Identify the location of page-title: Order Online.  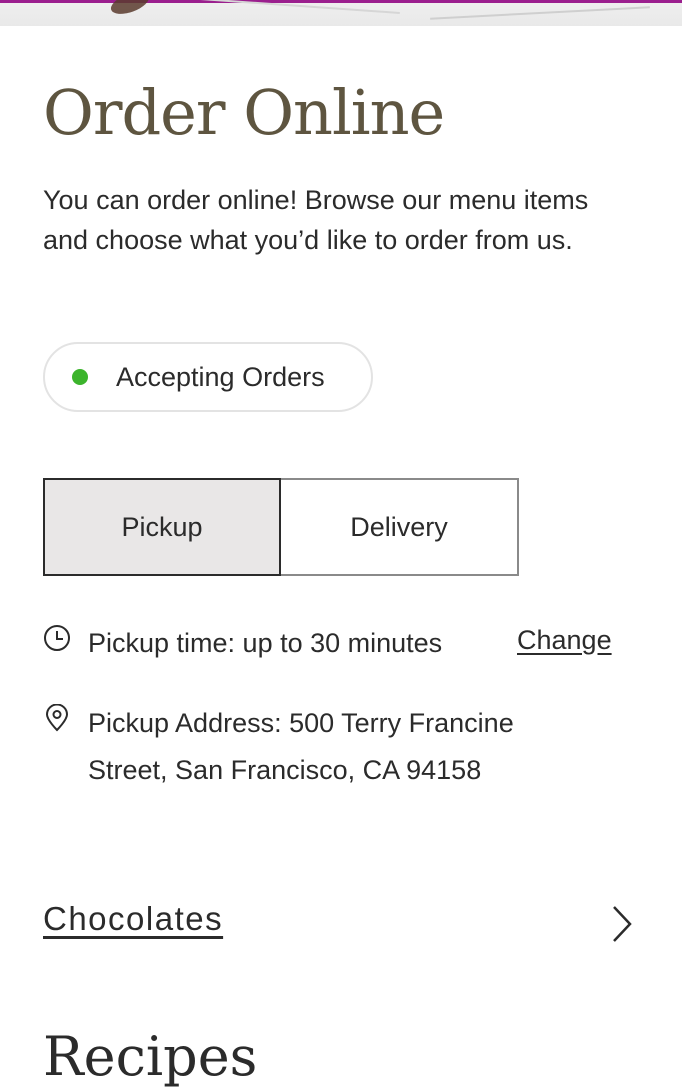
(244, 112).